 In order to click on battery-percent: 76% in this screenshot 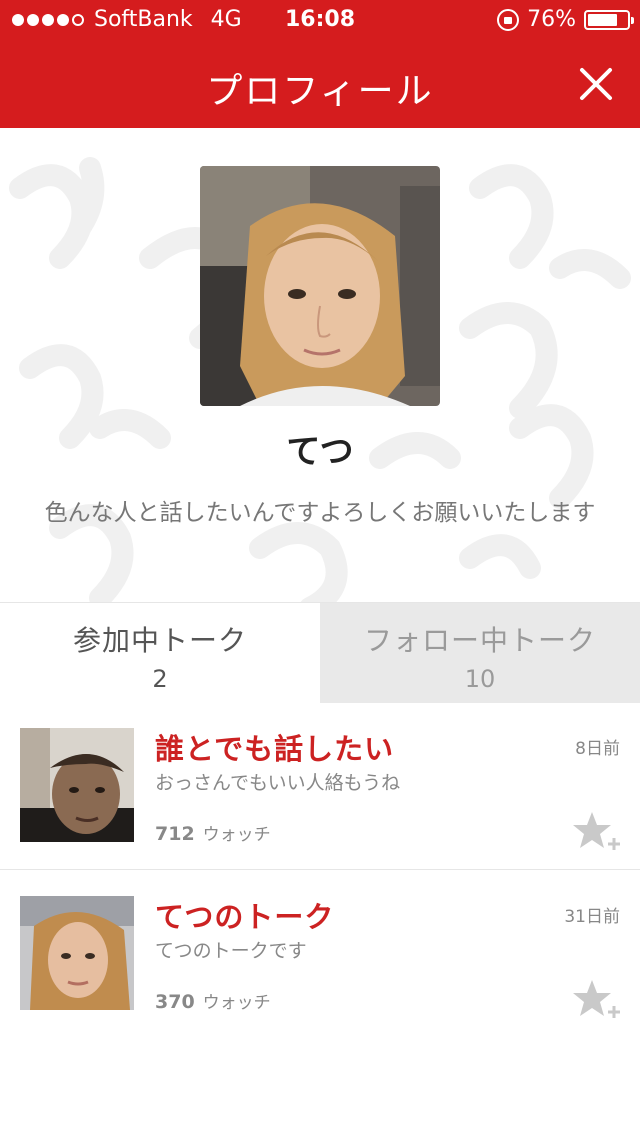, I will do `click(551, 19)`.